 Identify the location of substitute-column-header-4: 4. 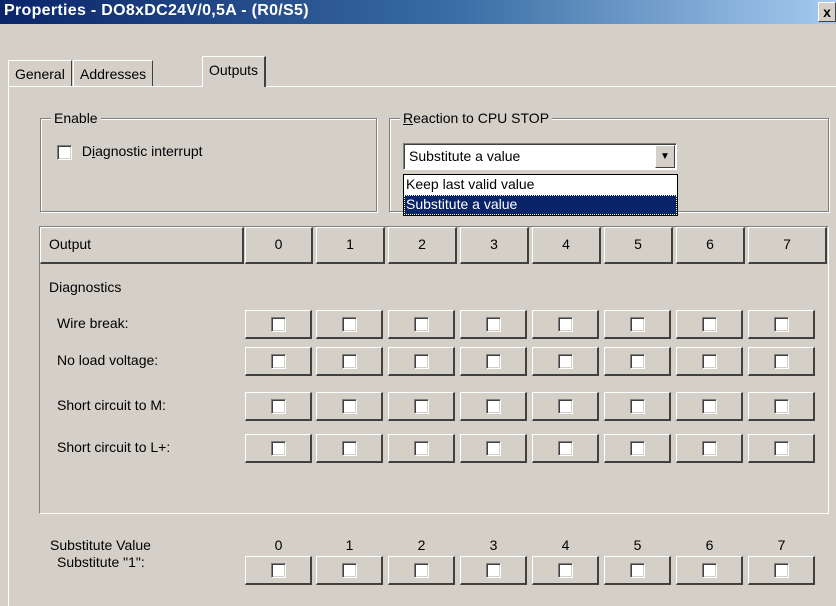
(565, 545).